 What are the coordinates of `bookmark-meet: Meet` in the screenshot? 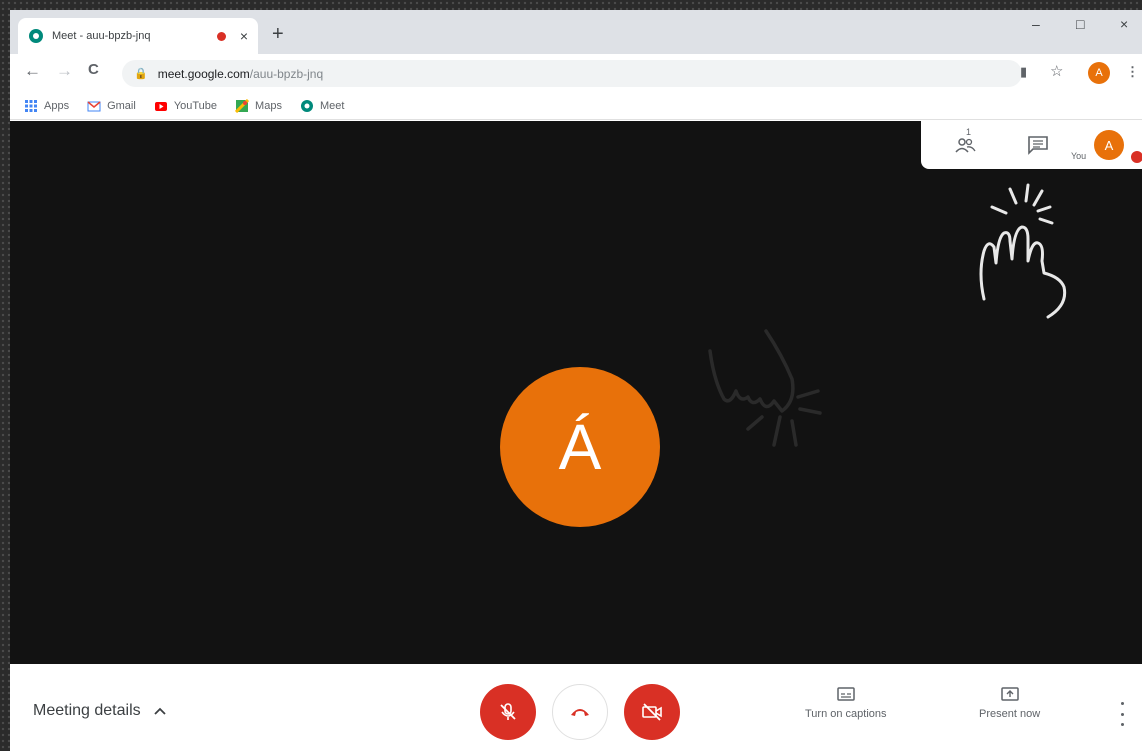 It's located at (322, 106).